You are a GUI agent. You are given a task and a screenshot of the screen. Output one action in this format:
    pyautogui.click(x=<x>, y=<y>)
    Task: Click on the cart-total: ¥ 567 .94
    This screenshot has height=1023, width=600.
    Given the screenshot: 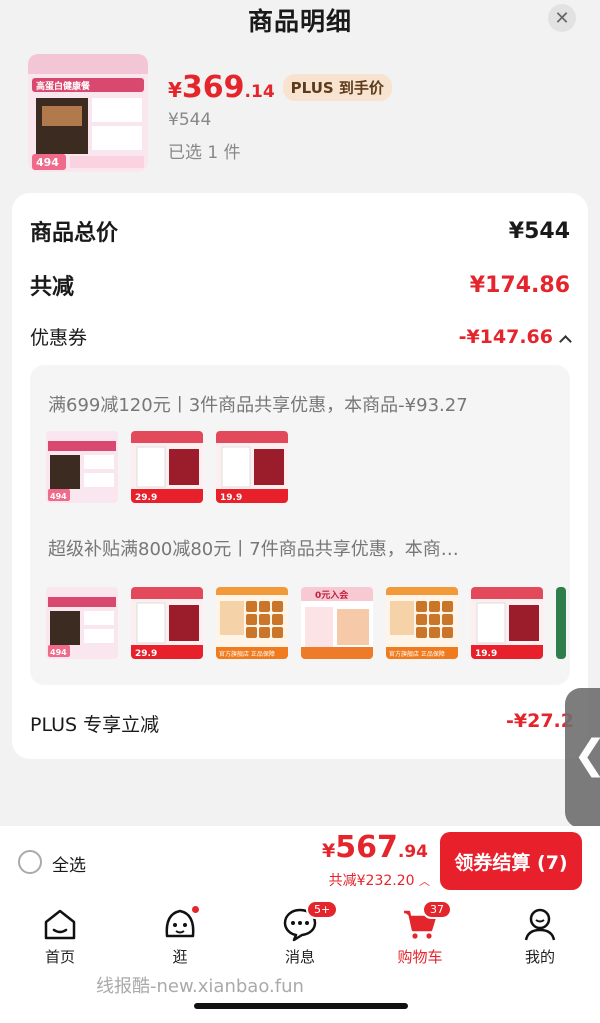 What is the action you would take?
    pyautogui.click(x=375, y=847)
    